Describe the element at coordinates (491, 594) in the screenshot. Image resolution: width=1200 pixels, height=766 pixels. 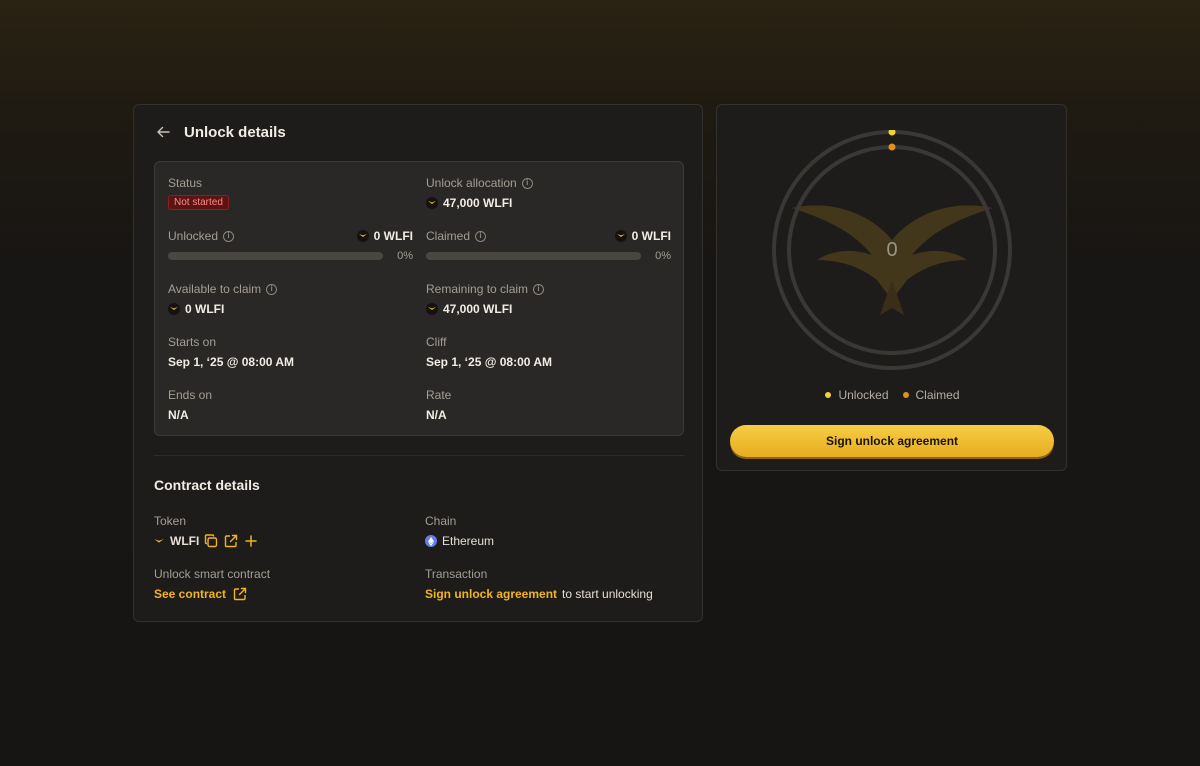
I see `sign-agreement-link: Sign unlock agreement` at that location.